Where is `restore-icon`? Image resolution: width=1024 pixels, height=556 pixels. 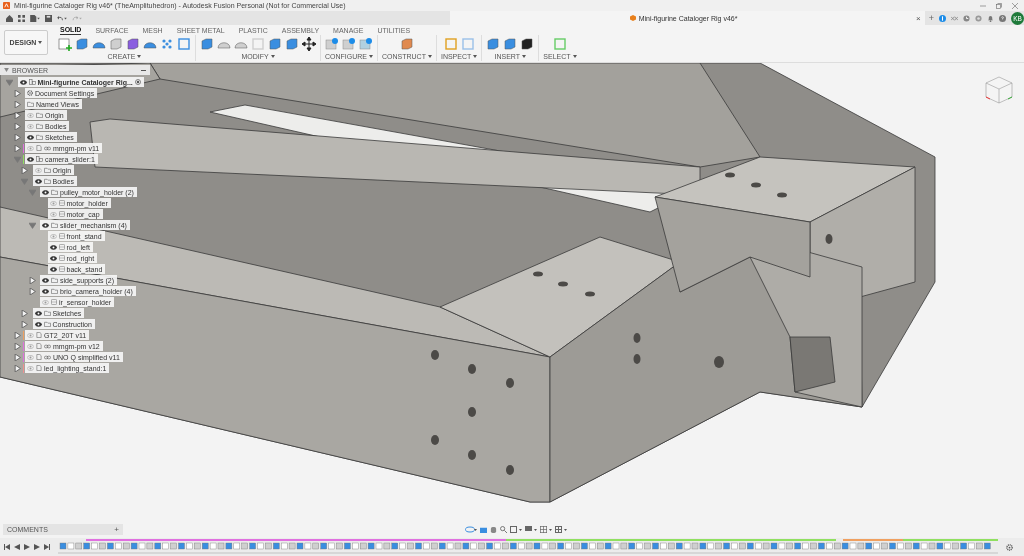
restore-icon is located at coordinates (999, 5).